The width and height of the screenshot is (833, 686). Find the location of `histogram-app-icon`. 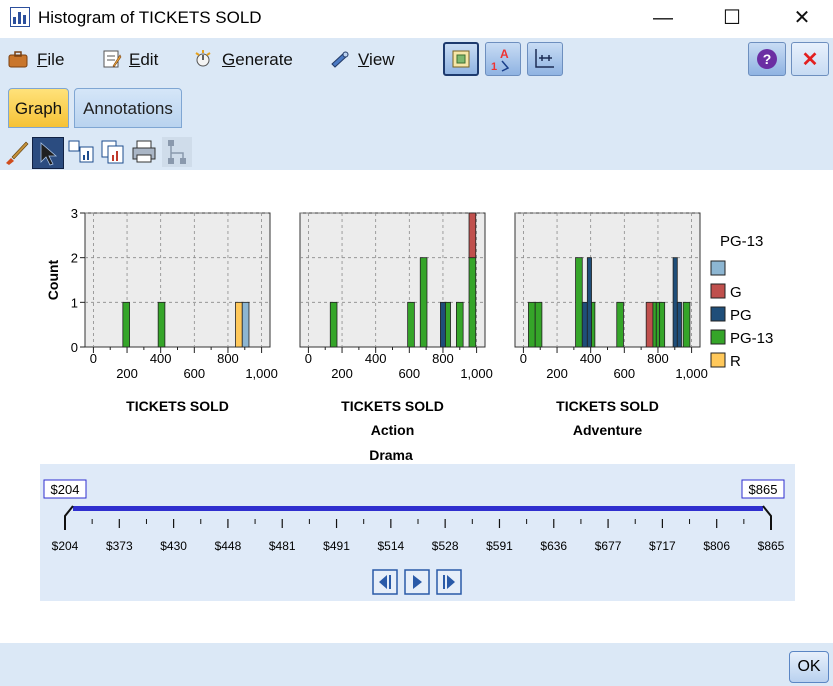

histogram-app-icon is located at coordinates (20, 17).